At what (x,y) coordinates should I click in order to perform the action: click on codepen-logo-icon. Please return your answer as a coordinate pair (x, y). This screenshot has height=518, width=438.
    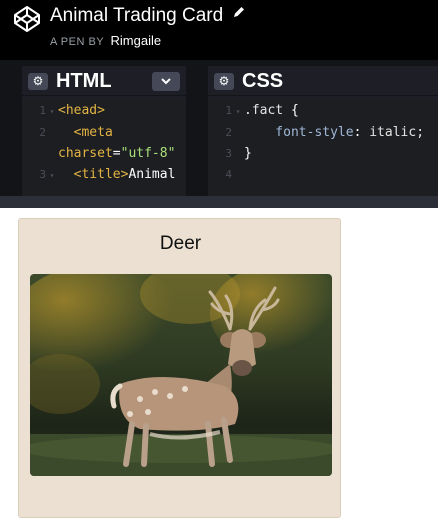
    Looking at the image, I should click on (27, 19).